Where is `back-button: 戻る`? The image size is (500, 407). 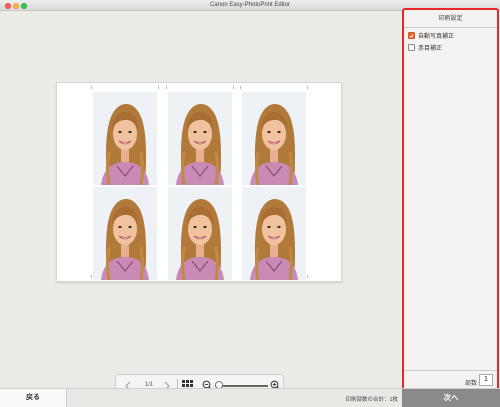 back-button: 戻る is located at coordinates (33, 398).